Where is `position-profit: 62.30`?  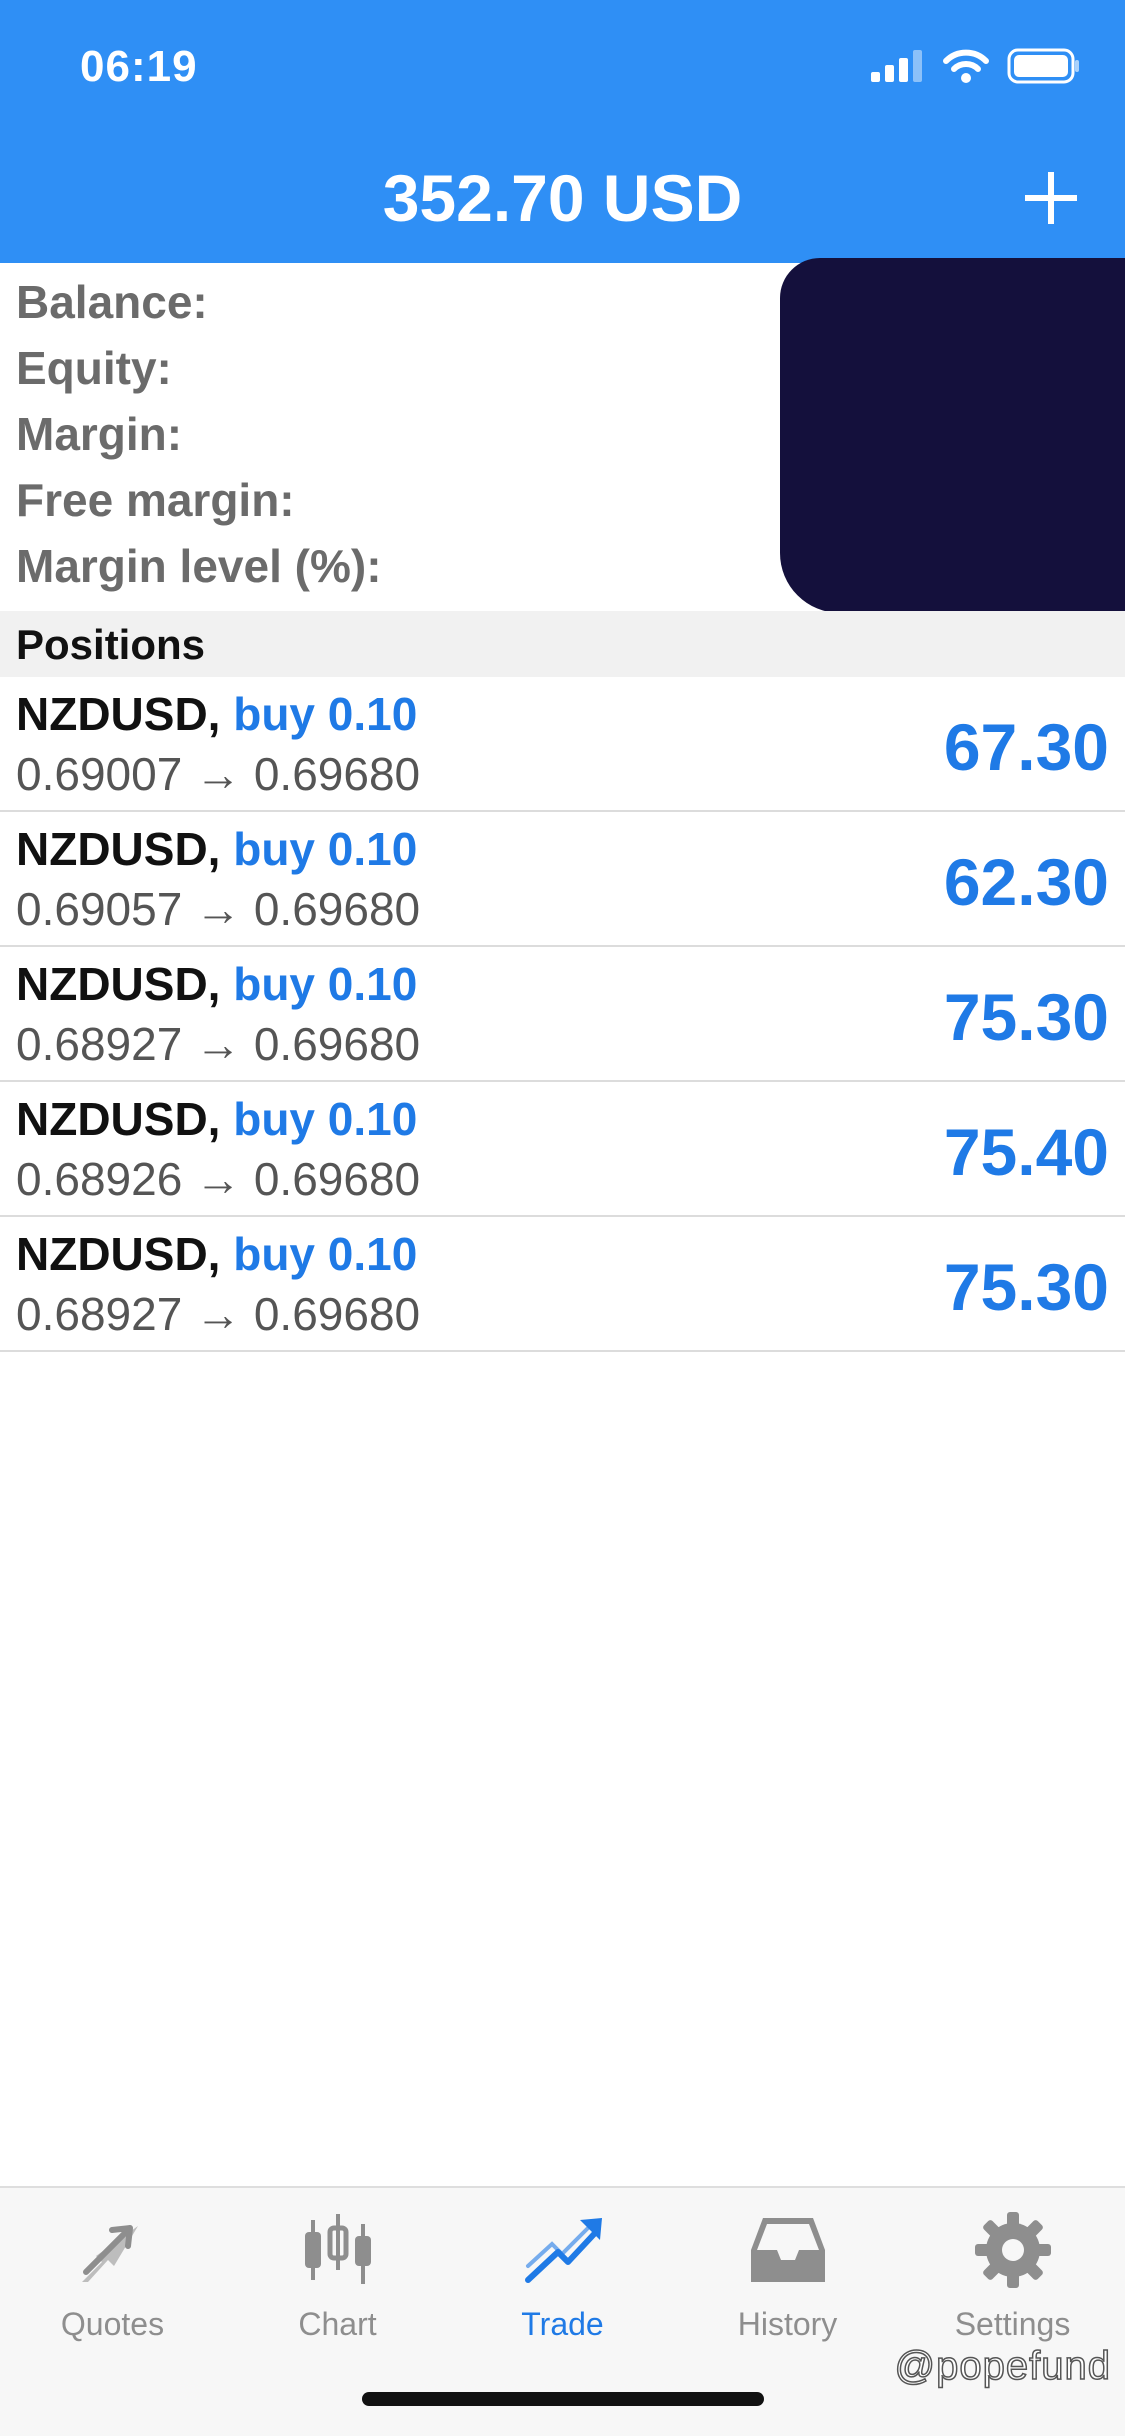 position-profit: 62.30 is located at coordinates (1026, 882).